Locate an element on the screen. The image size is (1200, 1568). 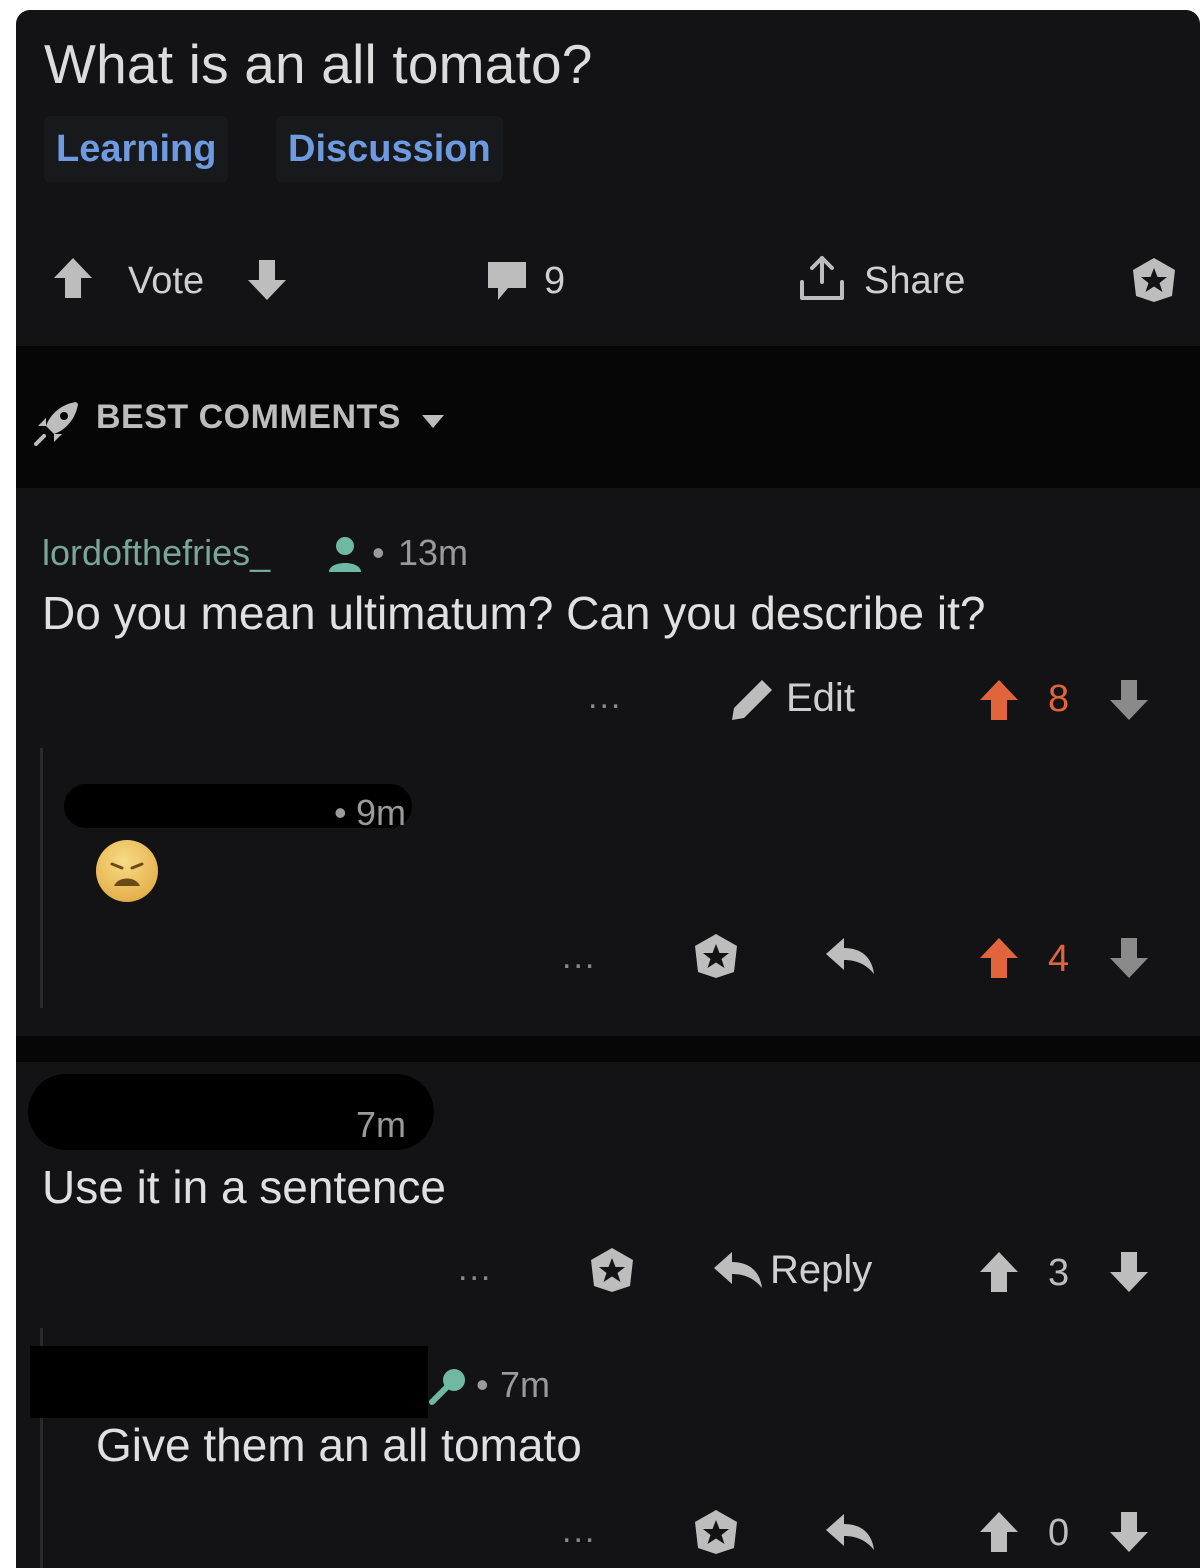
vote-label: Vote is located at coordinates (166, 281).